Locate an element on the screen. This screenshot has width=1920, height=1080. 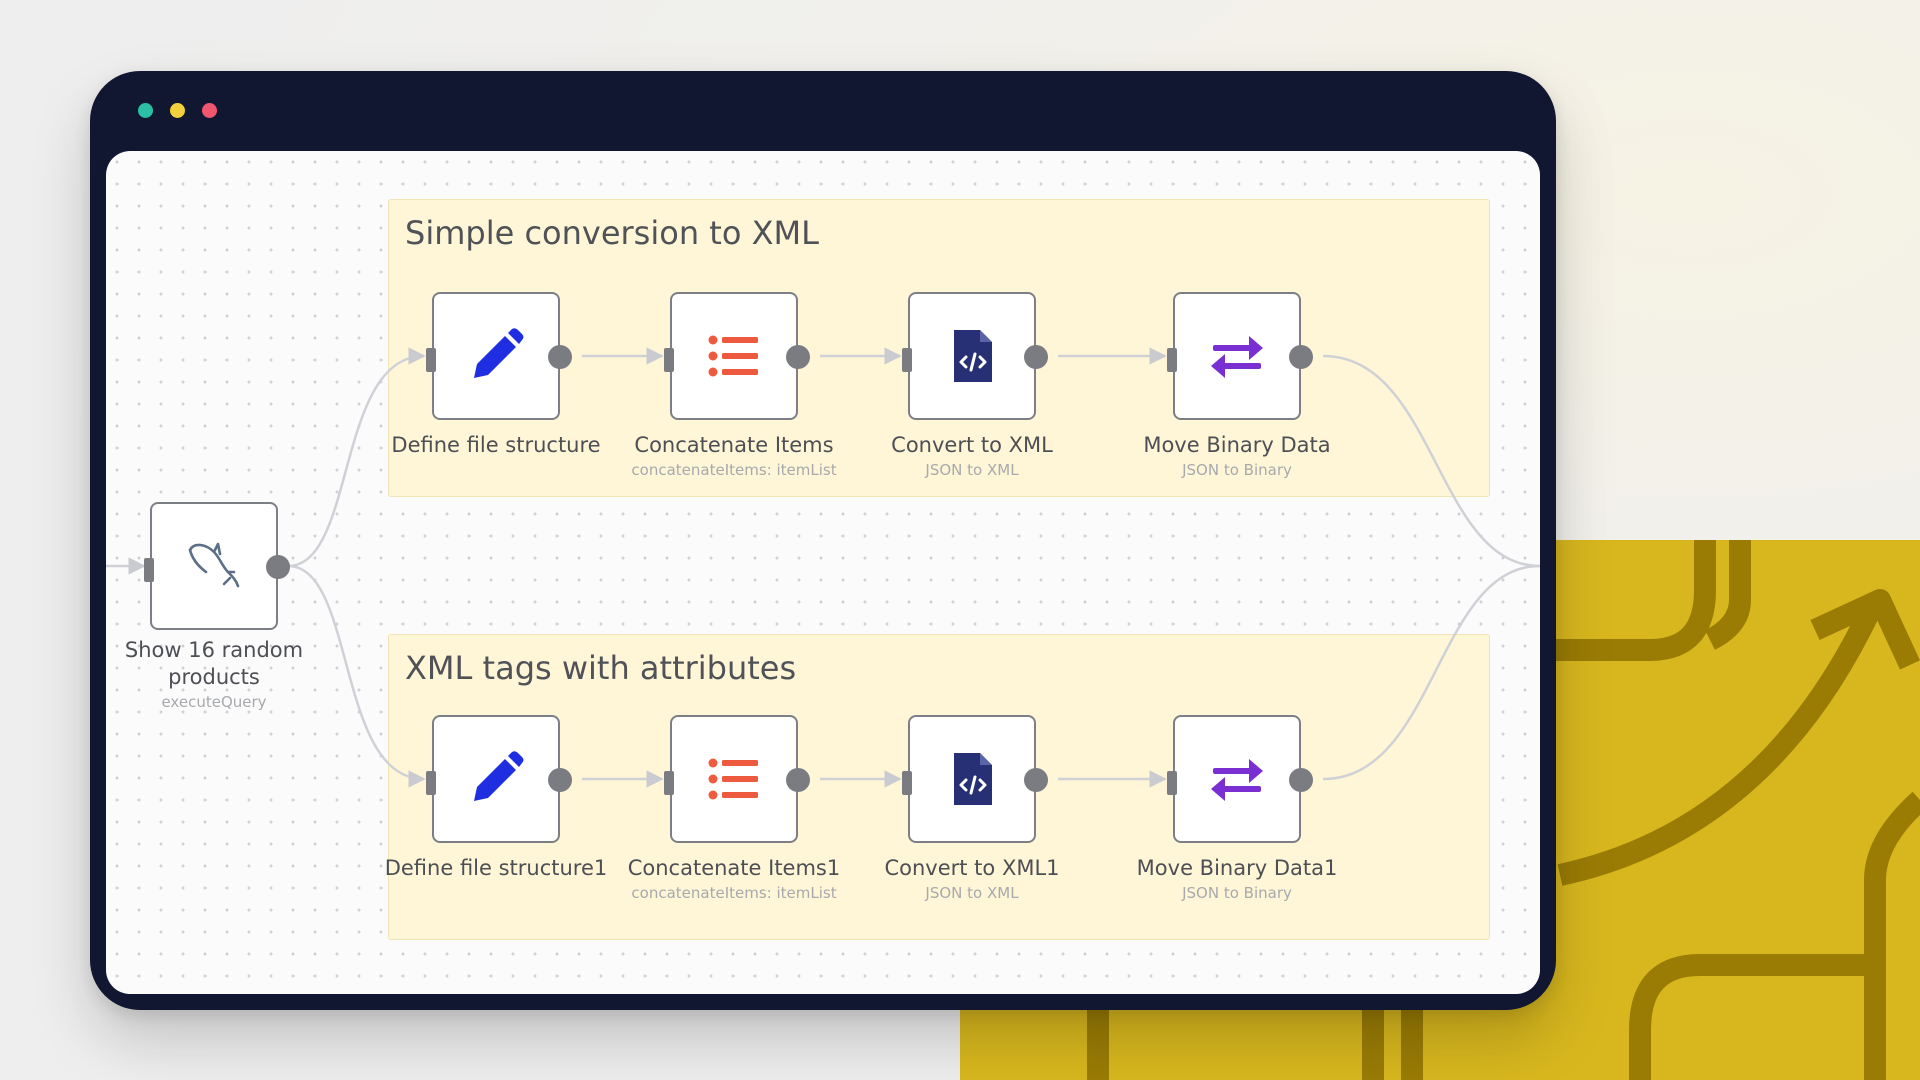
node-label: Define file structure1 is located at coordinates (496, 868).